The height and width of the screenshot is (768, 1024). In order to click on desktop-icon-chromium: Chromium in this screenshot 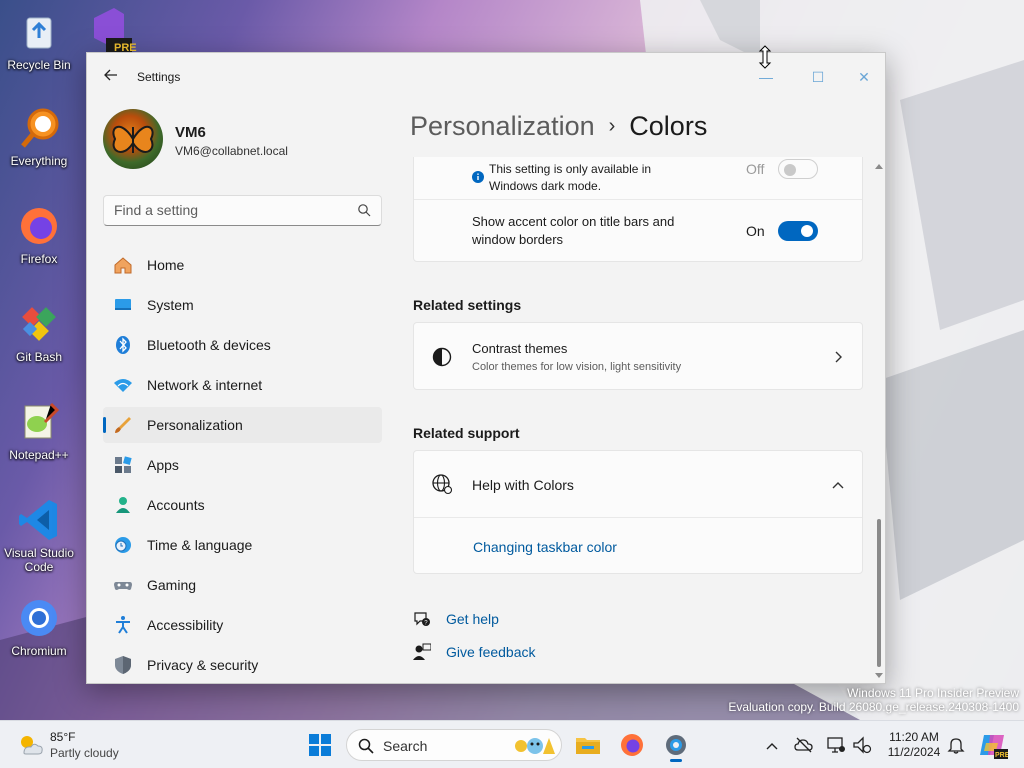, I will do `click(39, 626)`.